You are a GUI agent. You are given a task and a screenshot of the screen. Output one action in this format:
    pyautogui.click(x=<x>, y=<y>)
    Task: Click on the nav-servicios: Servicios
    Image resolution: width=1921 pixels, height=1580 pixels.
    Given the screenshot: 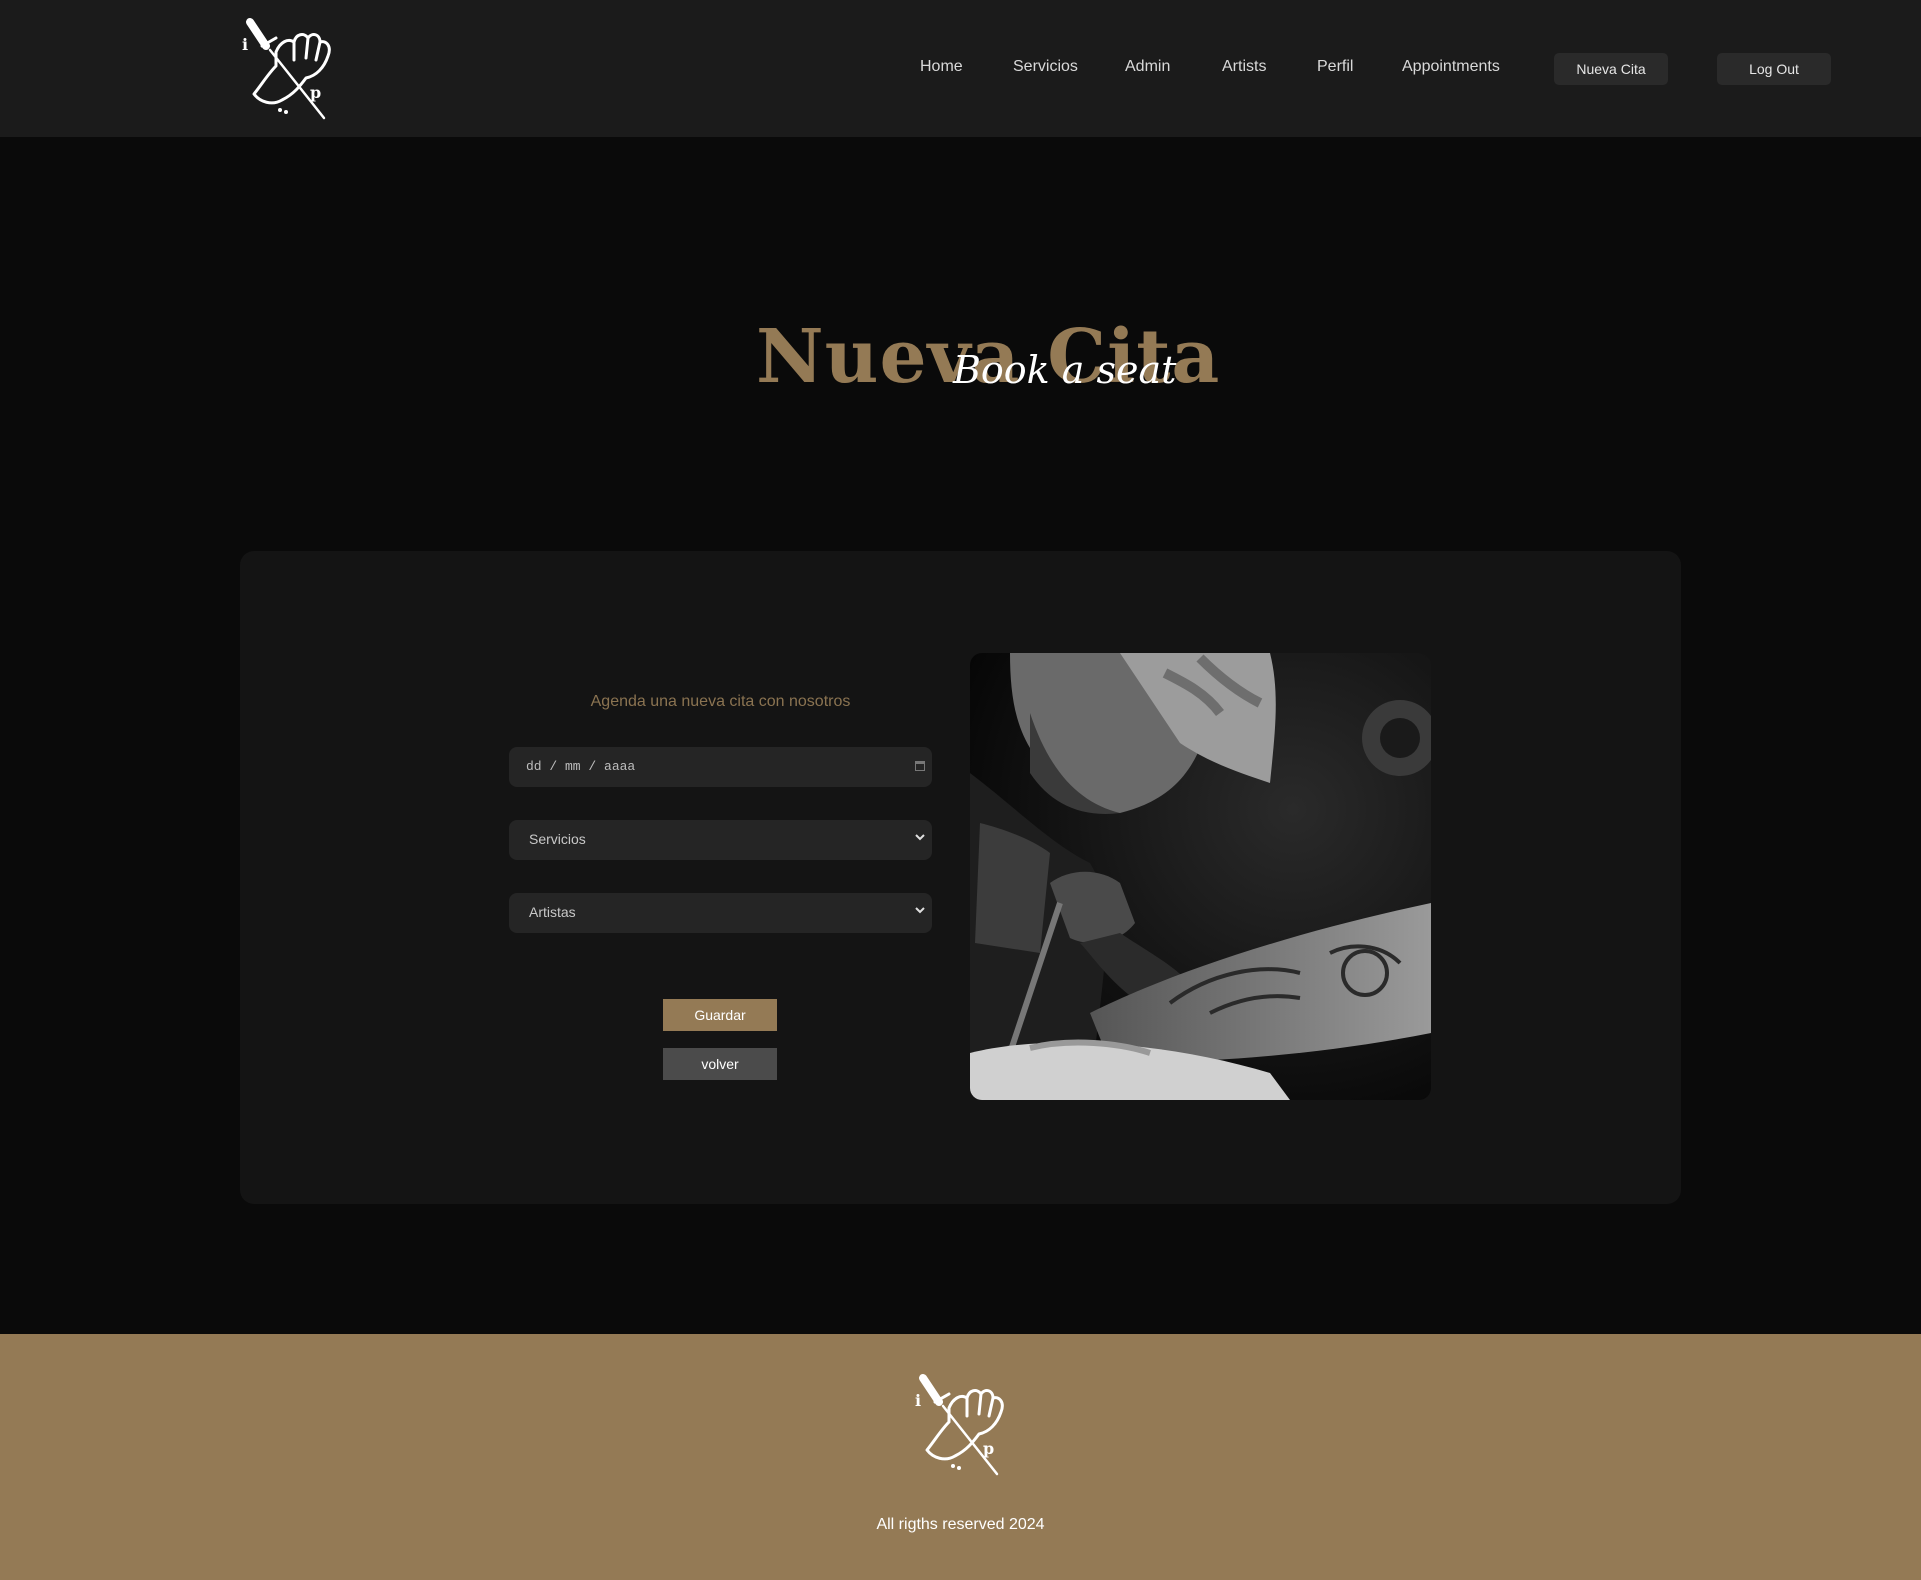 What is the action you would take?
    pyautogui.click(x=1045, y=67)
    